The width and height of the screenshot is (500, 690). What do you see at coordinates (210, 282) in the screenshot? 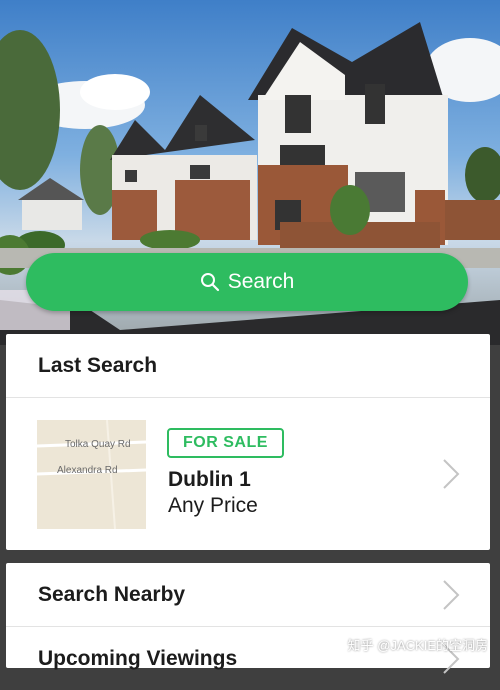
I see `search-icon` at bounding box center [210, 282].